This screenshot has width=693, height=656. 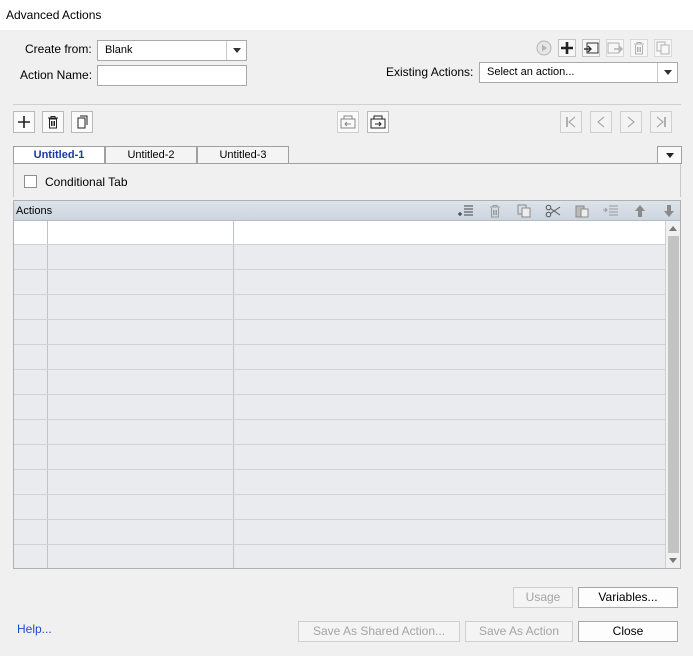 I want to click on insert-row-icon, so click(x=611, y=211).